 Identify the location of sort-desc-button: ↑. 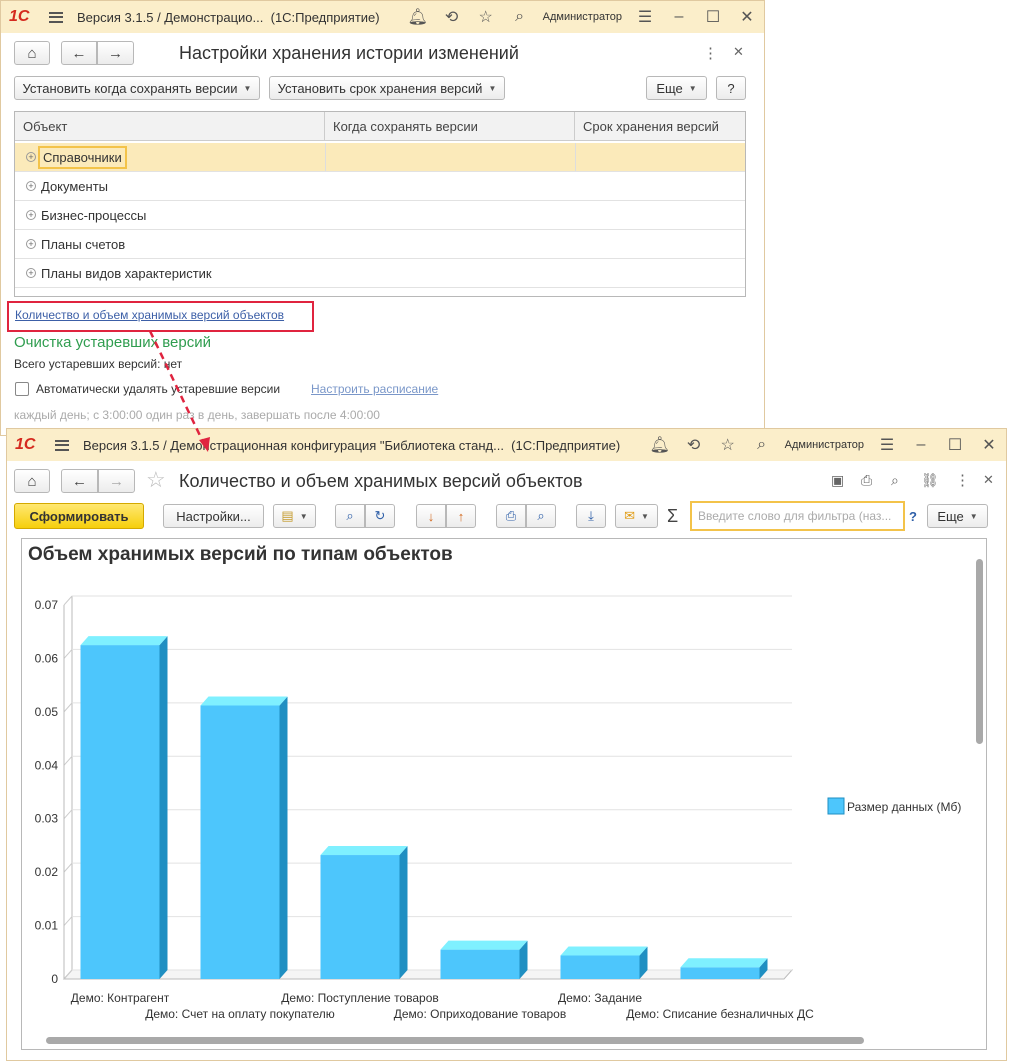
(461, 516).